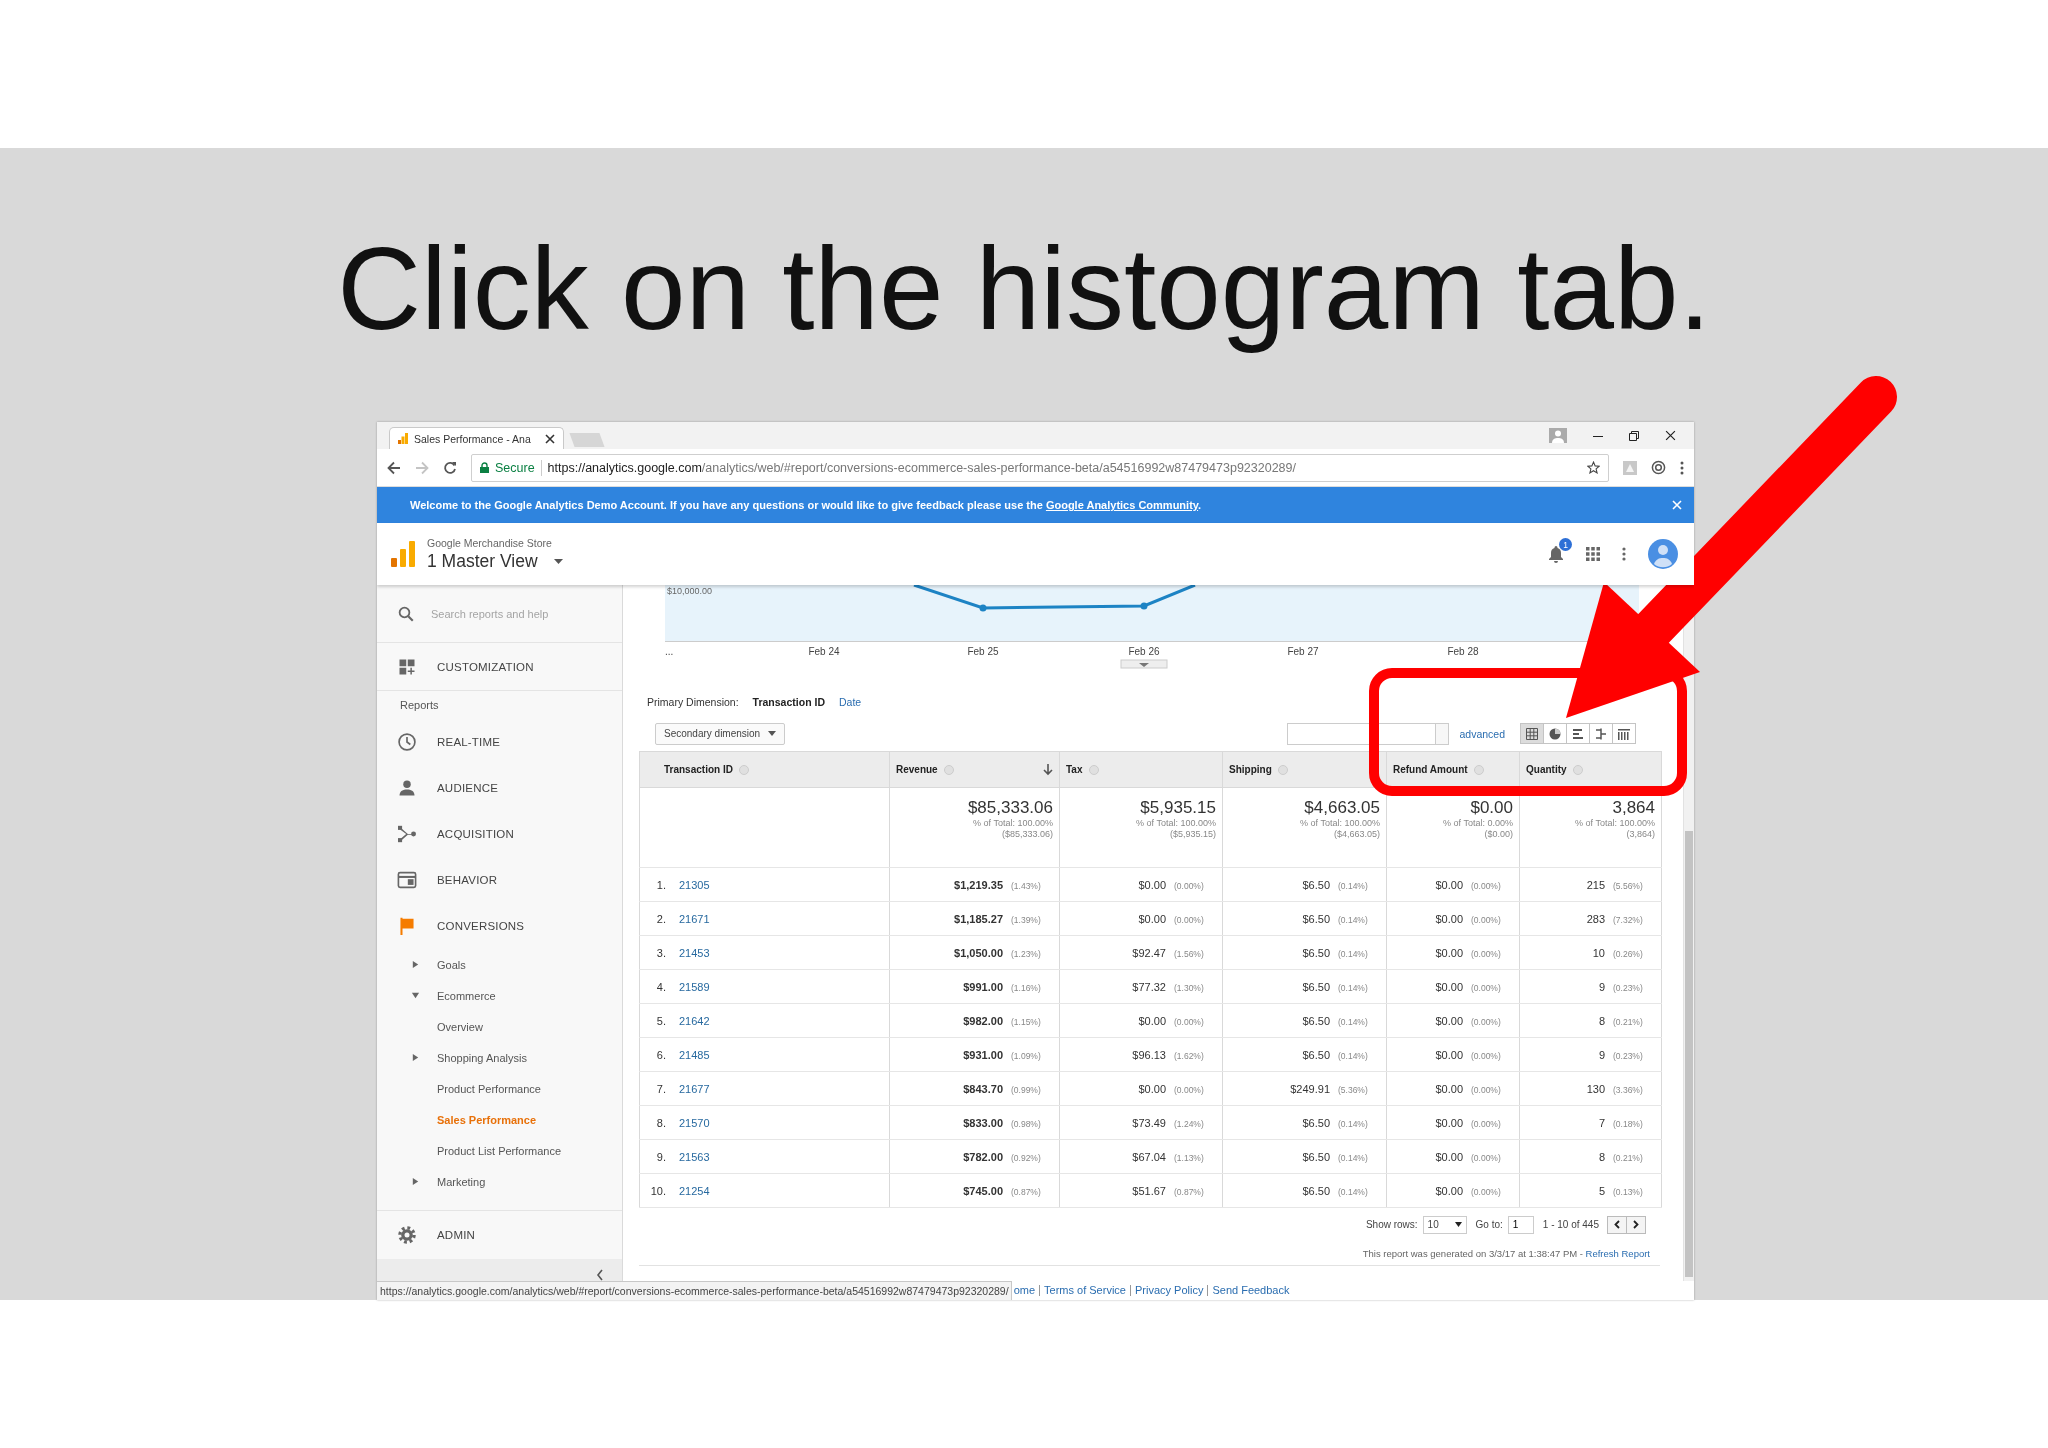 Image resolution: width=2048 pixels, height=1448 pixels. Describe the element at coordinates (1636, 1224) in the screenshot. I see `next-button` at that location.